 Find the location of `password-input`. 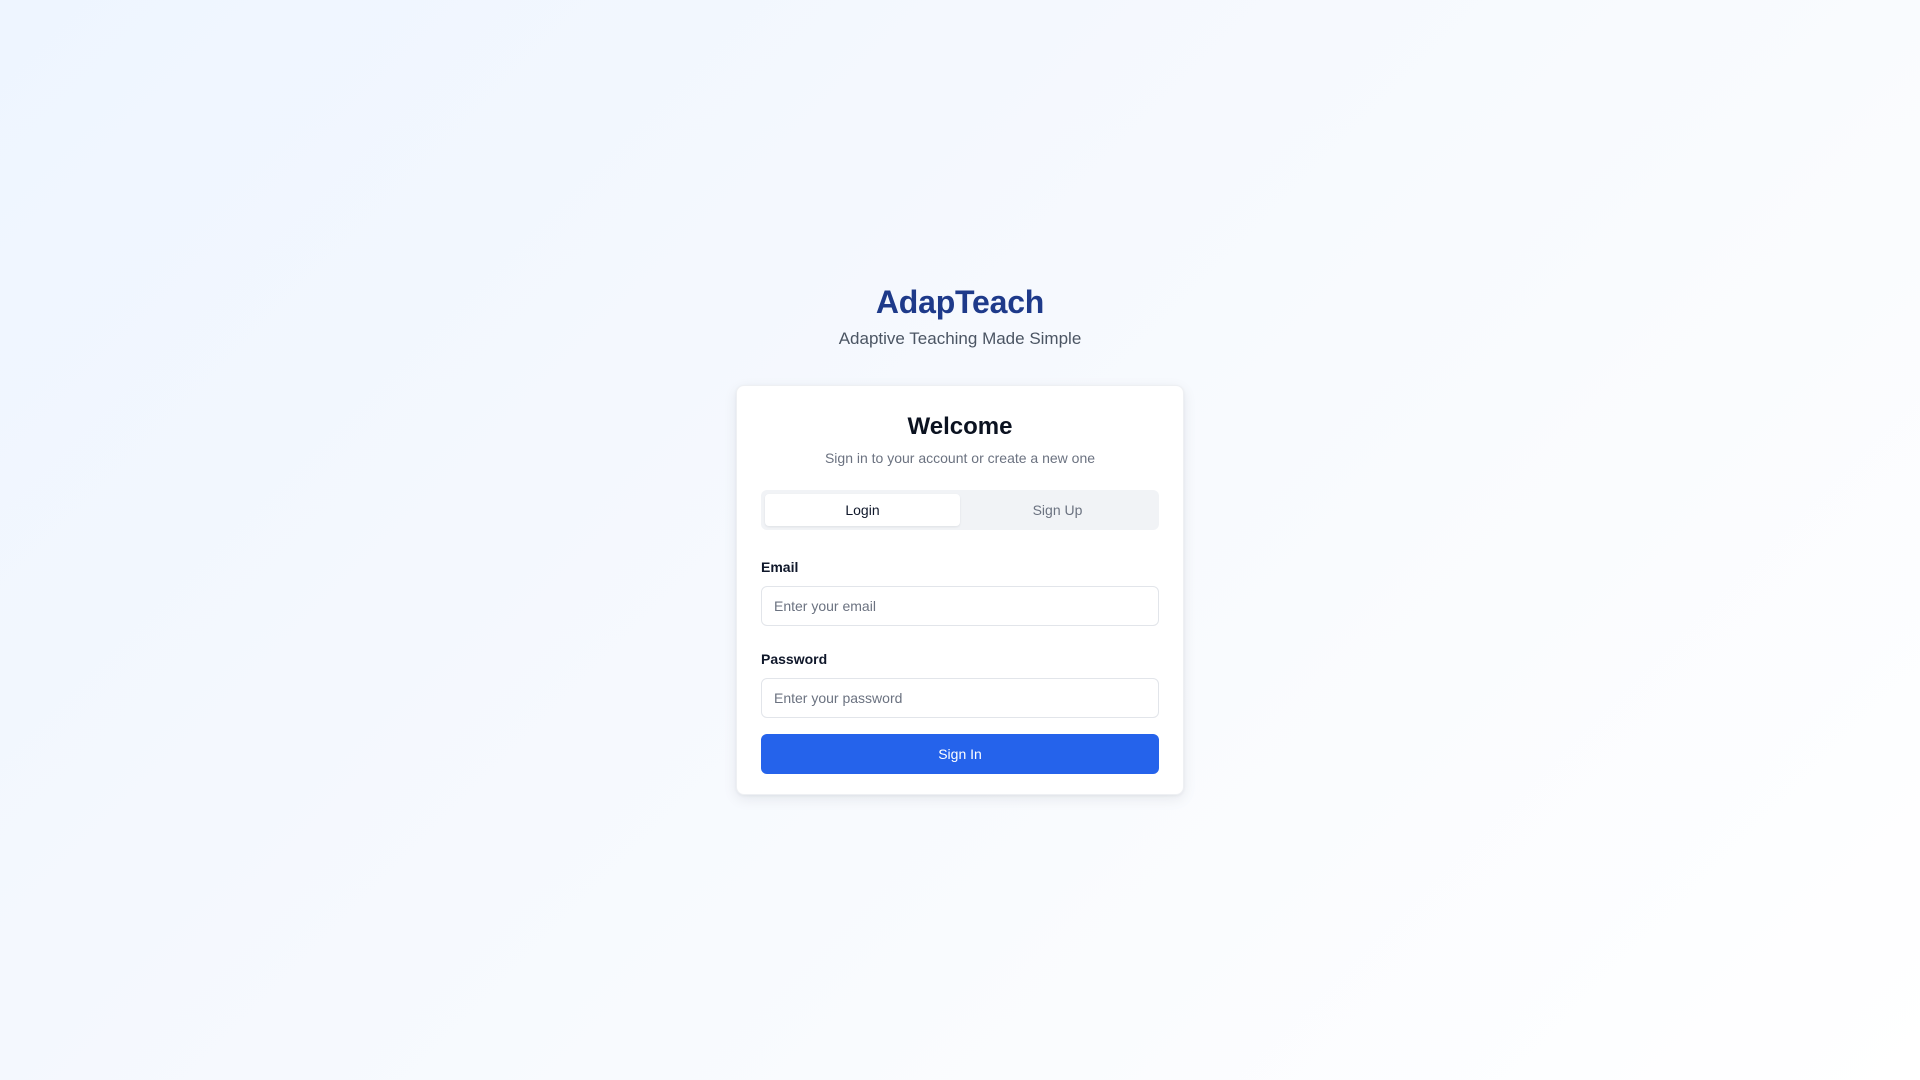

password-input is located at coordinates (960, 698).